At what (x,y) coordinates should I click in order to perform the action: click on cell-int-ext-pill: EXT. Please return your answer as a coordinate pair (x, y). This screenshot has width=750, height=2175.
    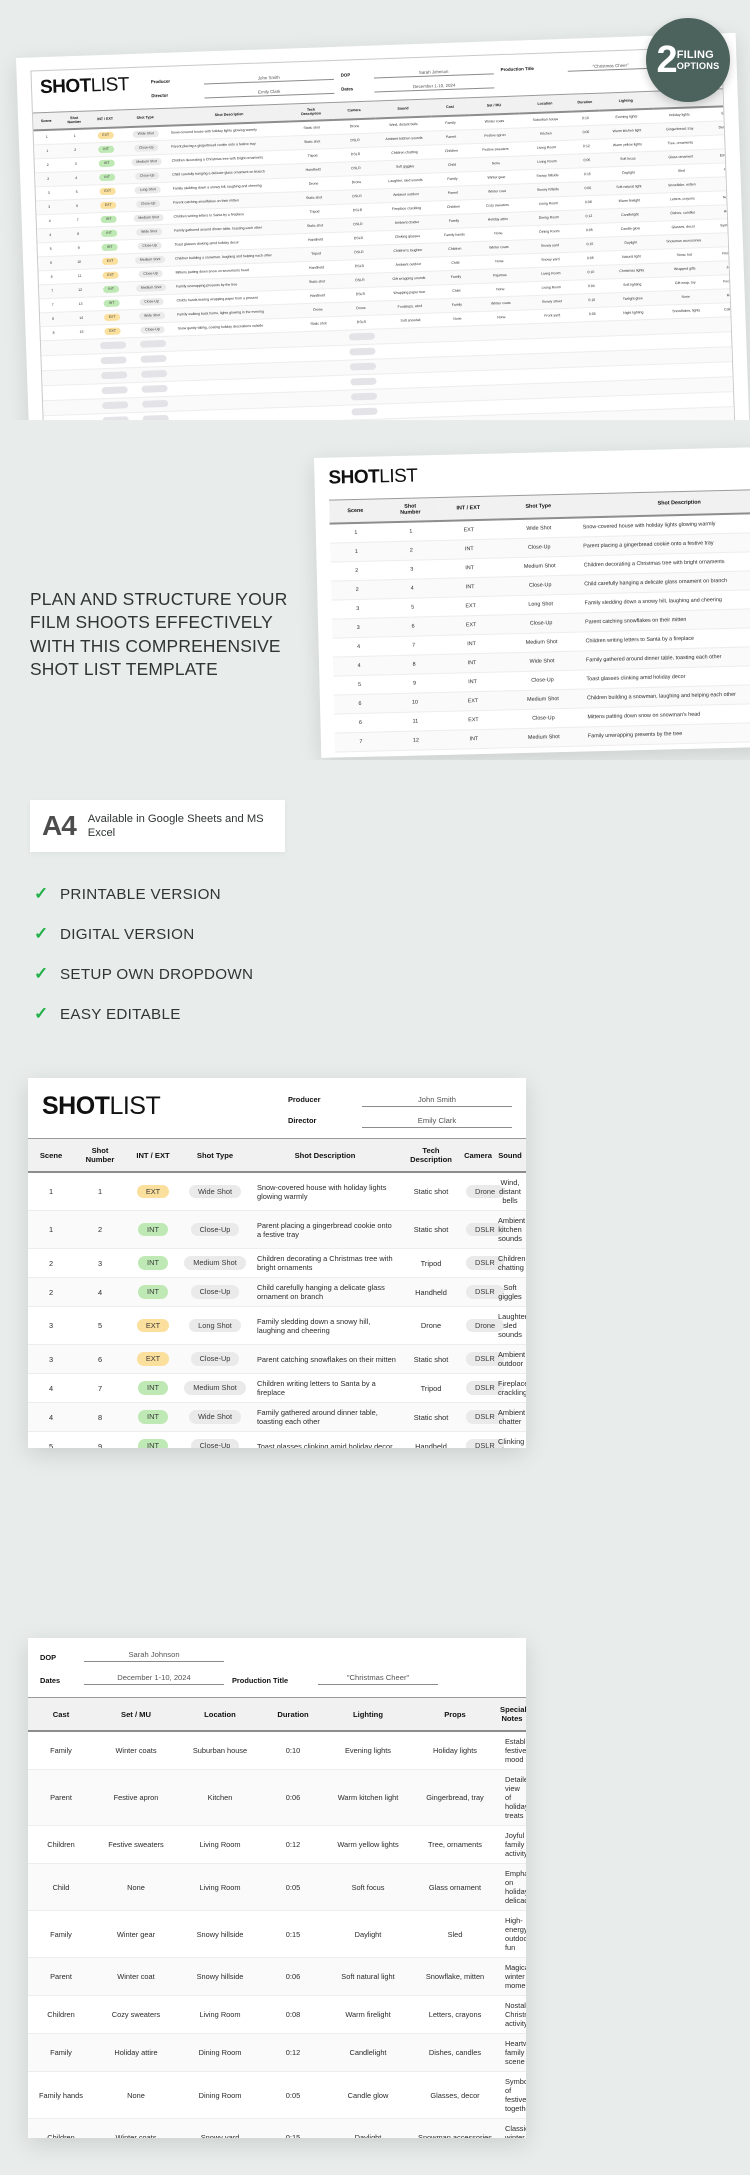
    Looking at the image, I should click on (112, 317).